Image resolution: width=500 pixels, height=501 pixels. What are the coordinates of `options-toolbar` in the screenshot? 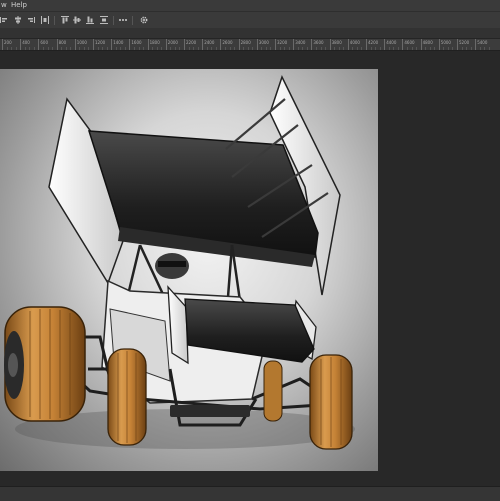 It's located at (250, 20).